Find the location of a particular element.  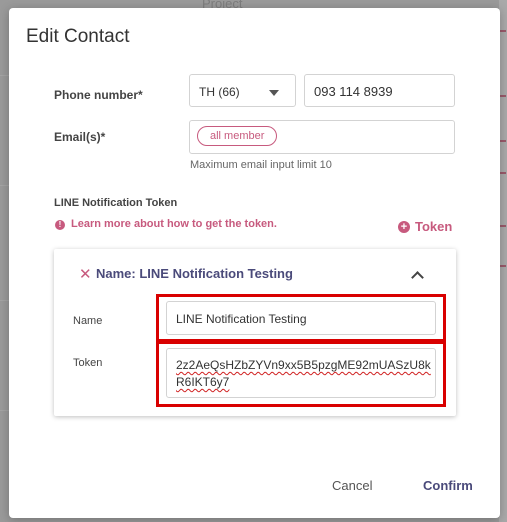

caret-down-icon is located at coordinates (274, 93).